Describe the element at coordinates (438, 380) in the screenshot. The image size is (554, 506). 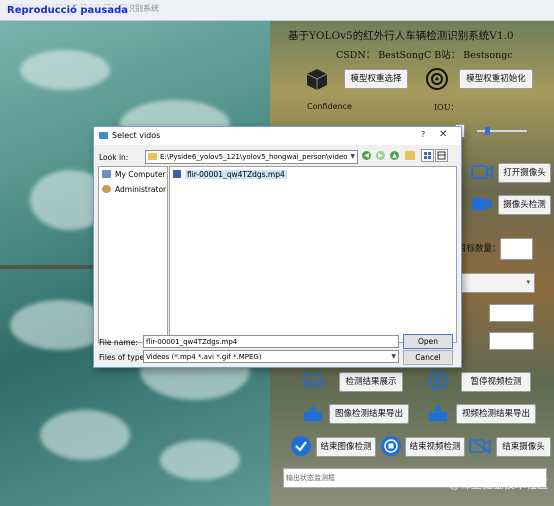
I see `pause-icon` at that location.